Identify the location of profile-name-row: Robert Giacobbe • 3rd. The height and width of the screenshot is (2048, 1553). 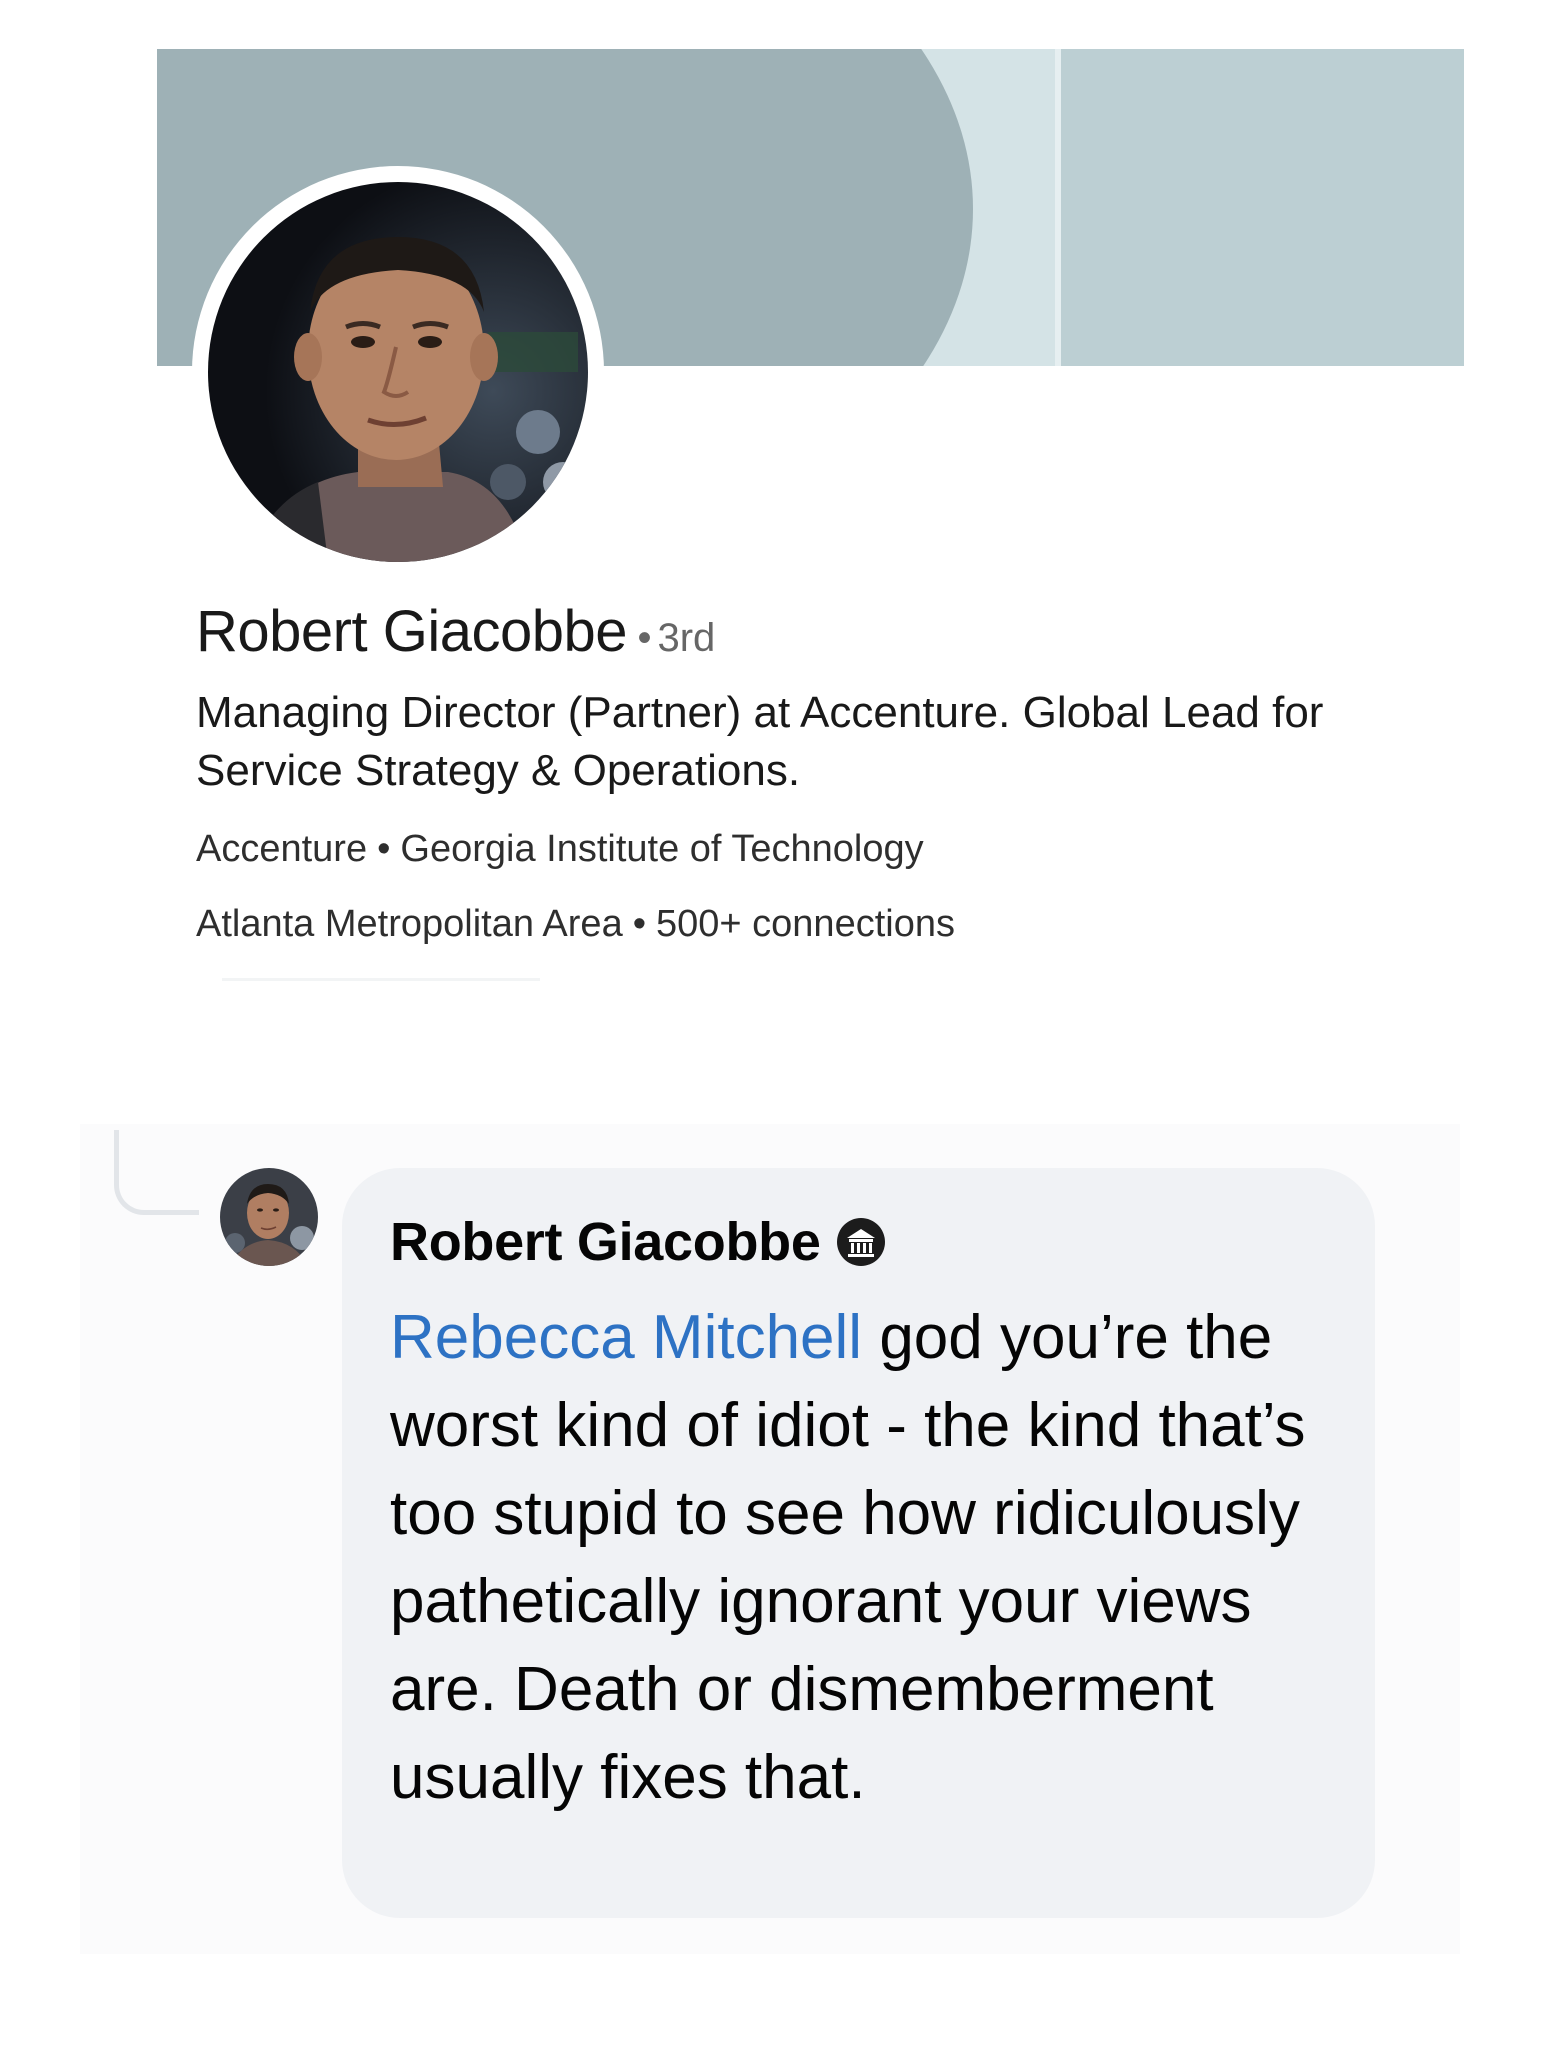
(455, 631).